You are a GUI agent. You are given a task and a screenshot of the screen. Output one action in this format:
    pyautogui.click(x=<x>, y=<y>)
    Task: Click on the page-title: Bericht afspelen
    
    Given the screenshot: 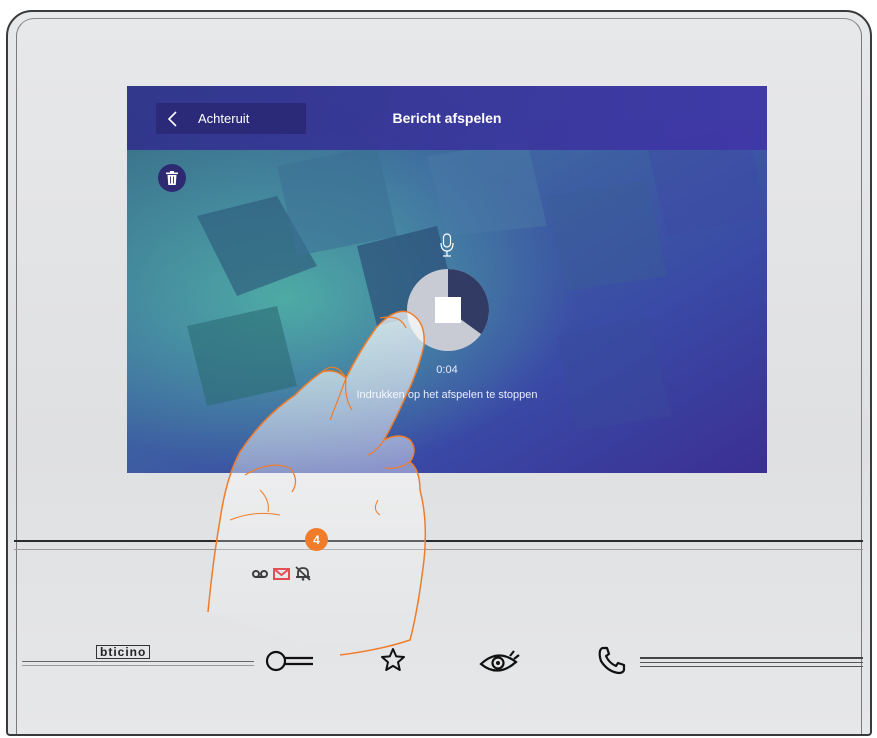 What is the action you would take?
    pyautogui.click(x=447, y=118)
    